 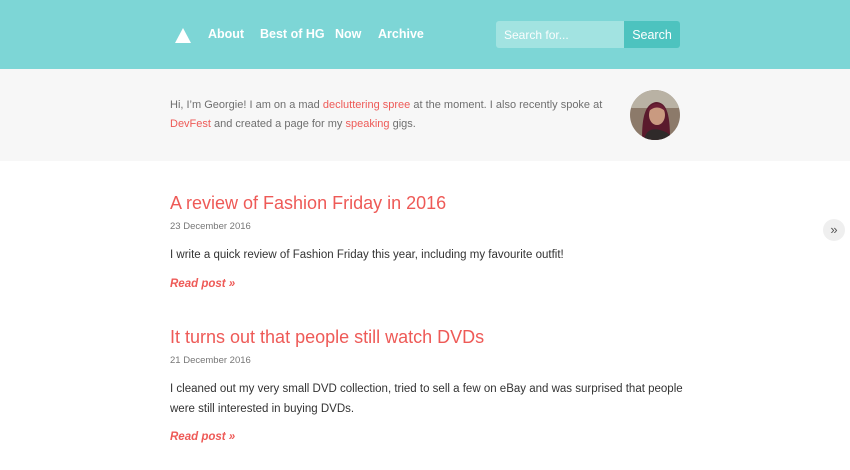 What do you see at coordinates (226, 34) in the screenshot?
I see `nav-about: About` at bounding box center [226, 34].